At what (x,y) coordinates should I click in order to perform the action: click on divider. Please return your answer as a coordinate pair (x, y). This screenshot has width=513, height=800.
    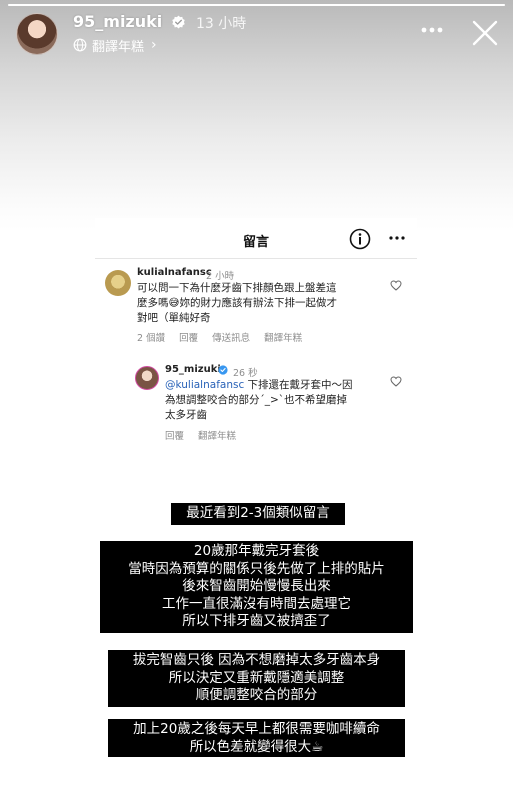
    Looking at the image, I should click on (256, 258).